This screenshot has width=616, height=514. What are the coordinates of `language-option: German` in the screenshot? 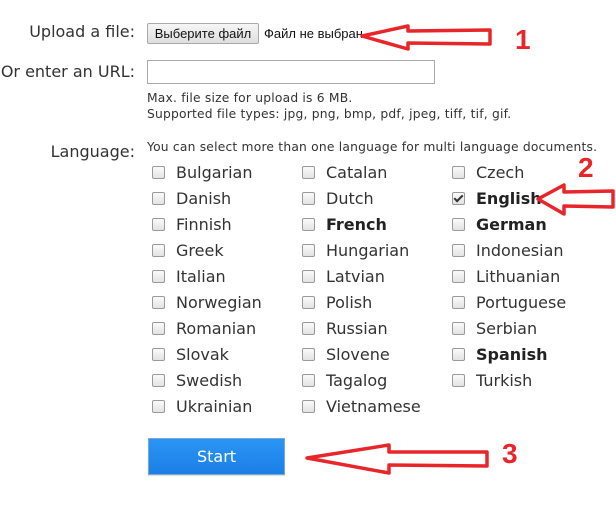 It's located at (498, 224).